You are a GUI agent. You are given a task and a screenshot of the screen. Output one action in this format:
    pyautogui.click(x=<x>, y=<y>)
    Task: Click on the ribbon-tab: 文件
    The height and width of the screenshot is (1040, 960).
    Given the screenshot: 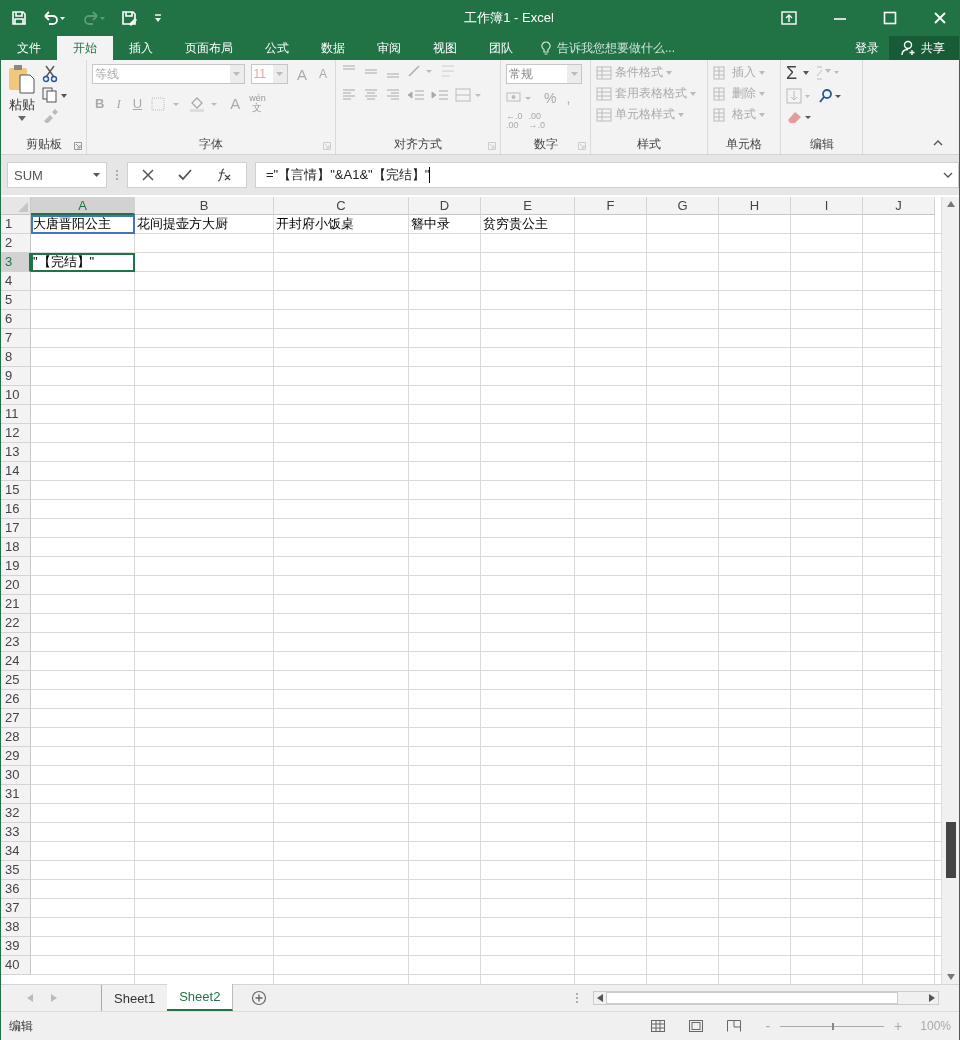 What is the action you would take?
    pyautogui.click(x=29, y=48)
    